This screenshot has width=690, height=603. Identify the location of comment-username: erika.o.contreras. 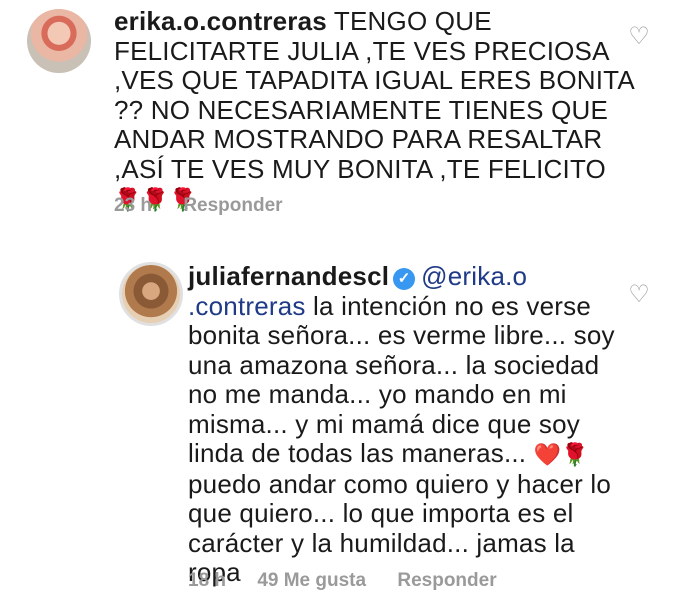
(220, 21).